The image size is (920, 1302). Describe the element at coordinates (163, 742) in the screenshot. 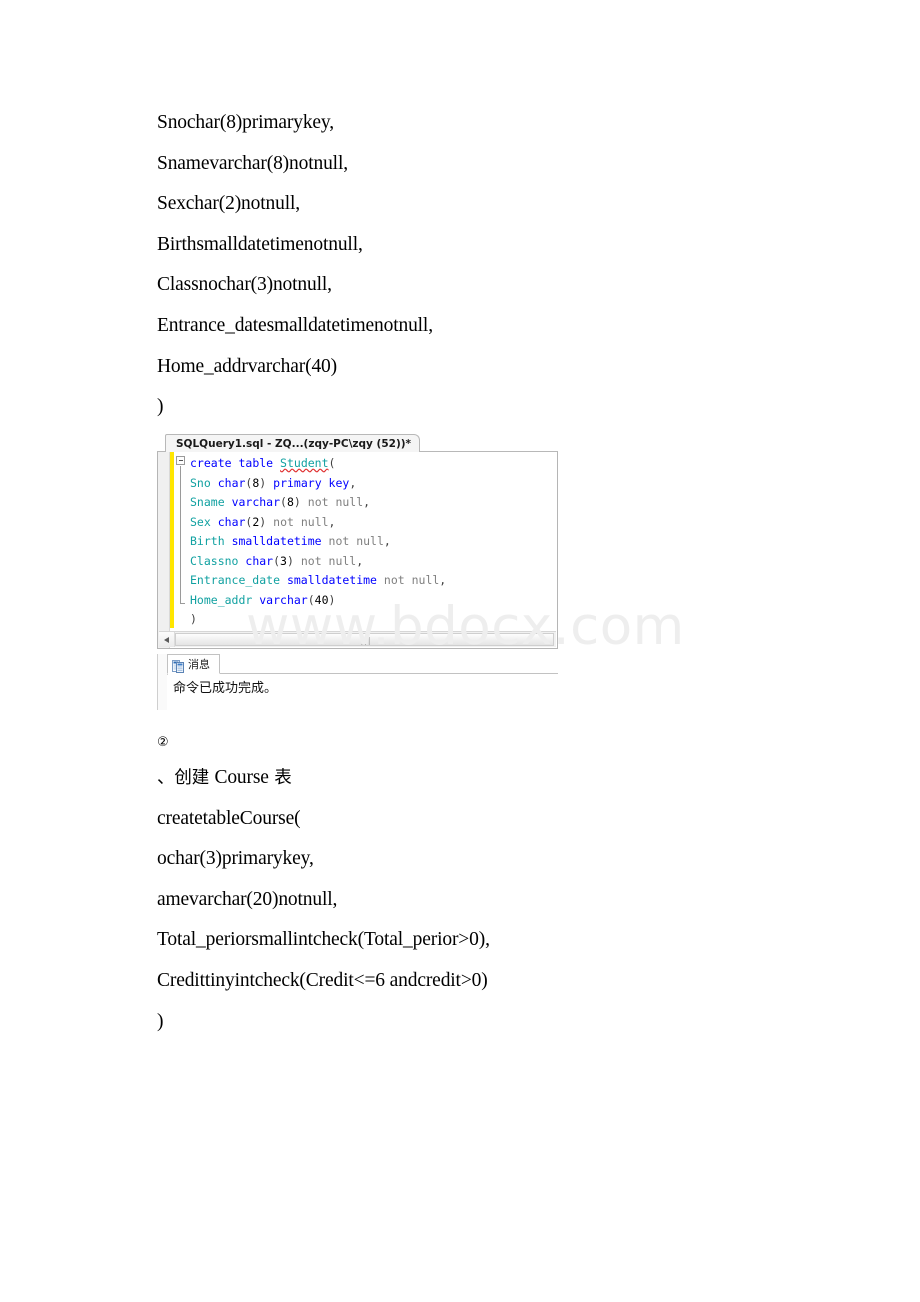

I see `section-marker: ②` at that location.